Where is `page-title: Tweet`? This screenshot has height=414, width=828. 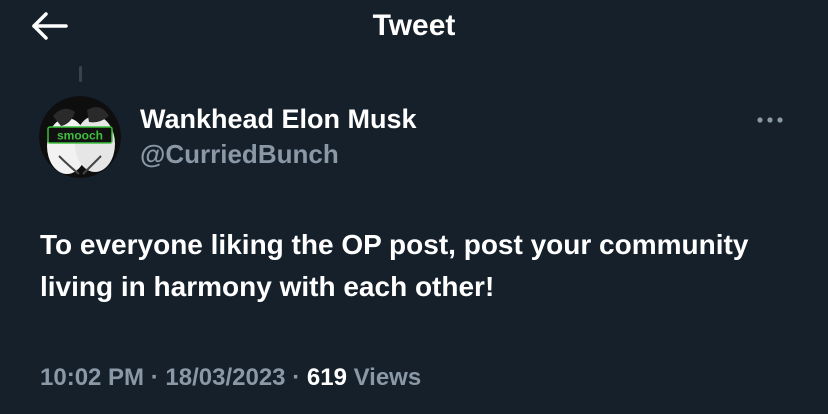 page-title: Tweet is located at coordinates (414, 25).